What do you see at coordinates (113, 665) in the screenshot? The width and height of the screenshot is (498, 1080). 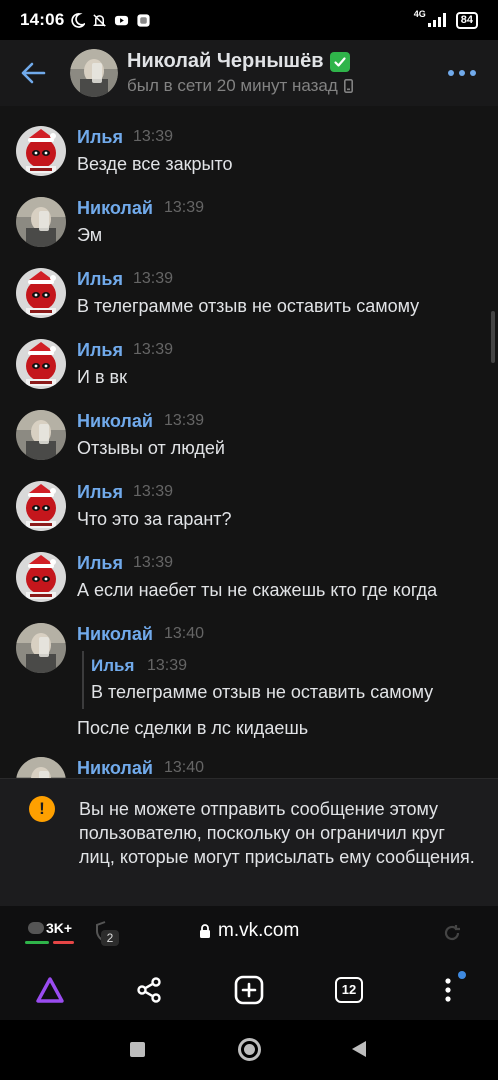 I see `quoted-sender: Илья` at bounding box center [113, 665].